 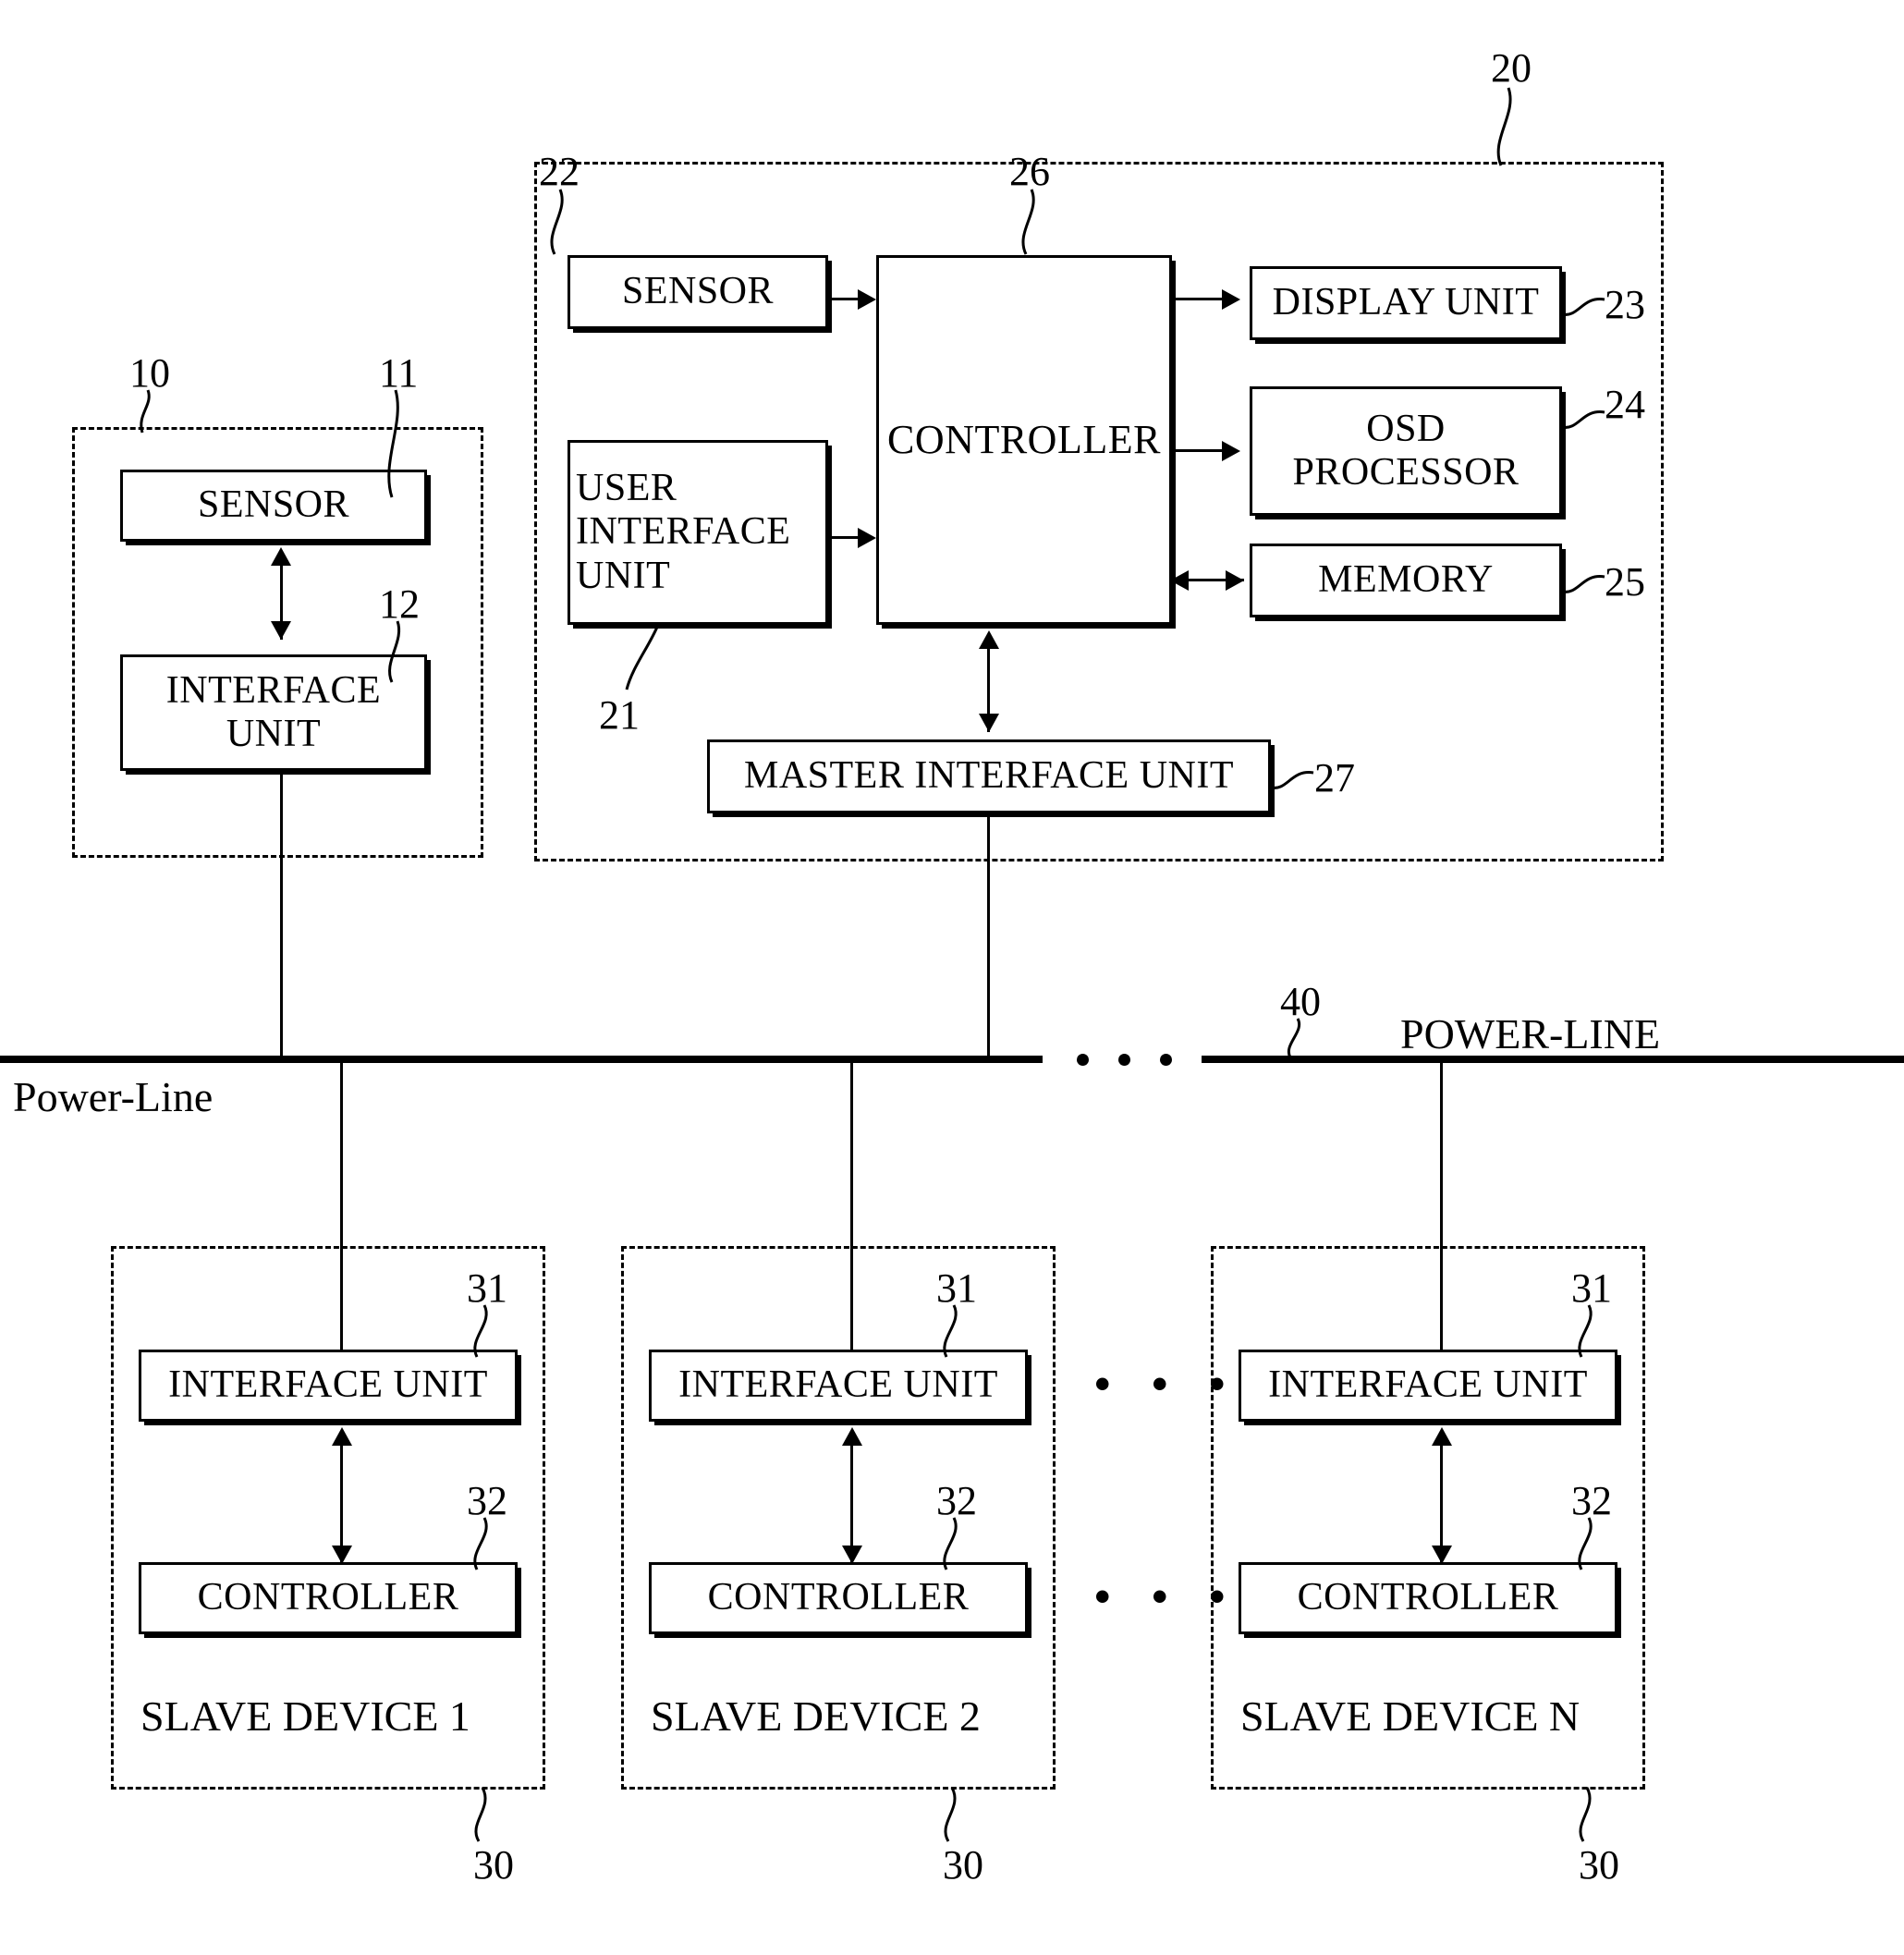 What do you see at coordinates (1442, 1437) in the screenshot?
I see `slave-n-arrow-up` at bounding box center [1442, 1437].